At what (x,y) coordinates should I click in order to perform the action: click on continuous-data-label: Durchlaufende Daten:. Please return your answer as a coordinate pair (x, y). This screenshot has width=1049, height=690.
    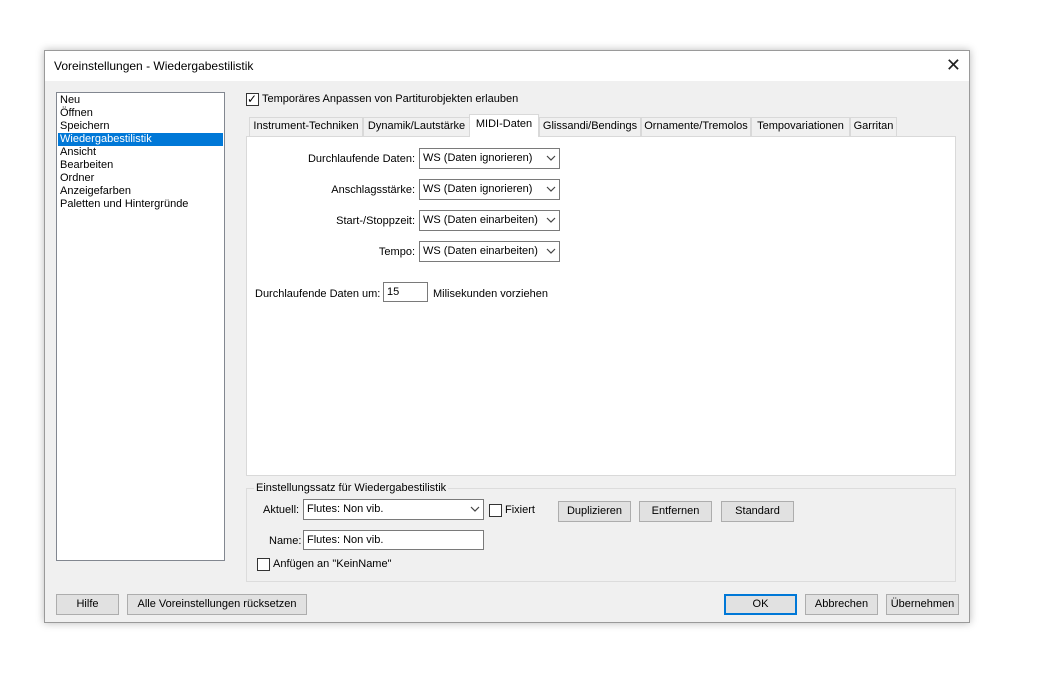
    Looking at the image, I should click on (361, 159).